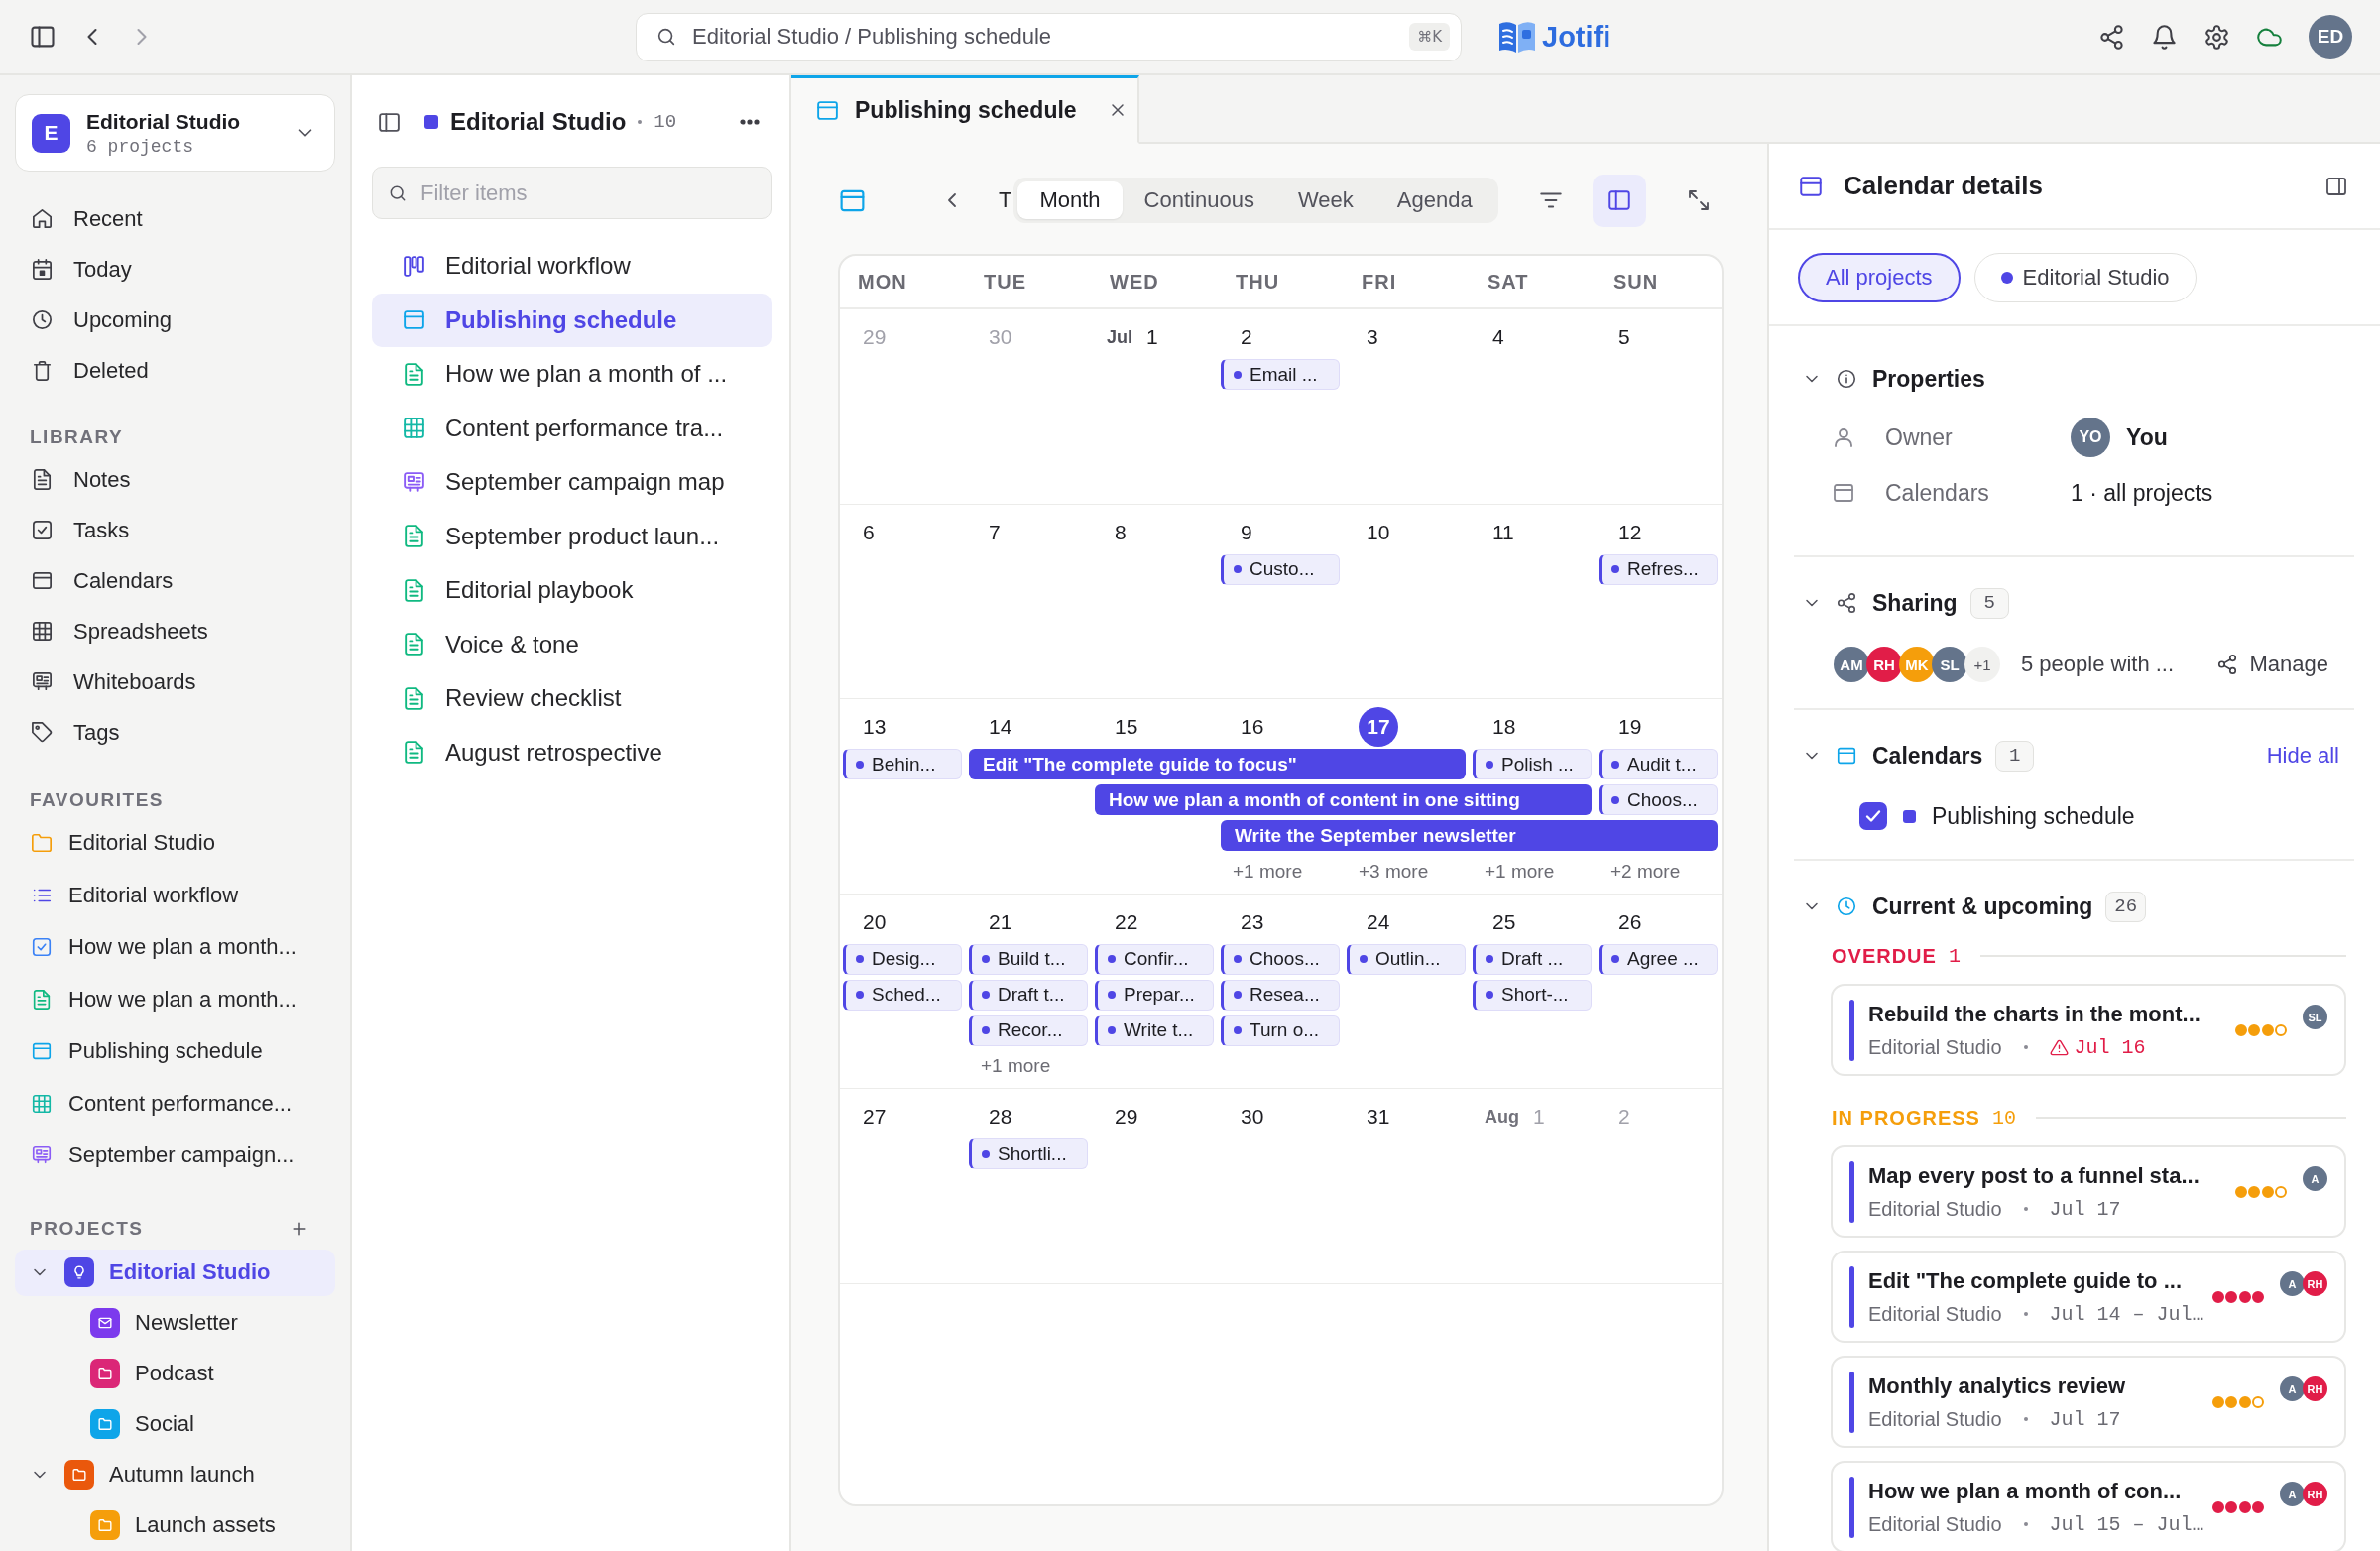  What do you see at coordinates (1394, 871) in the screenshot?
I see `more-link: +3 more` at bounding box center [1394, 871].